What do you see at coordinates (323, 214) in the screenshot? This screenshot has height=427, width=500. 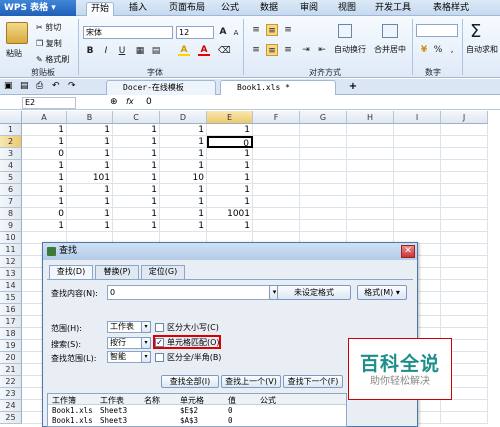 I see `cell-G8` at bounding box center [323, 214].